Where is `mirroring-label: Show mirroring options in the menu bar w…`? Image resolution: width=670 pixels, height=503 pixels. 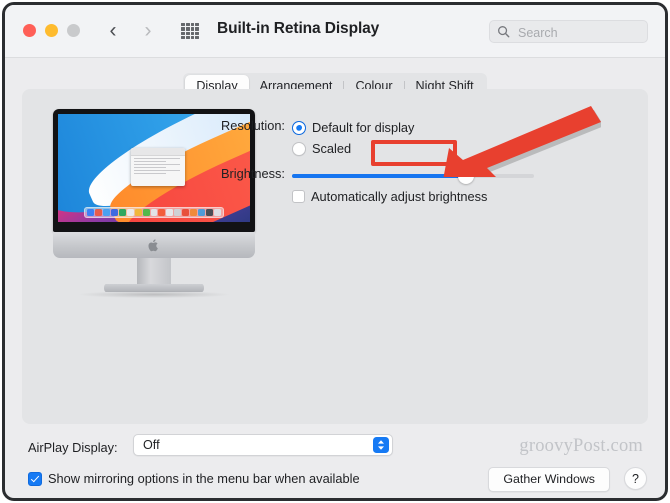 mirroring-label: Show mirroring options in the menu bar w… is located at coordinates (204, 478).